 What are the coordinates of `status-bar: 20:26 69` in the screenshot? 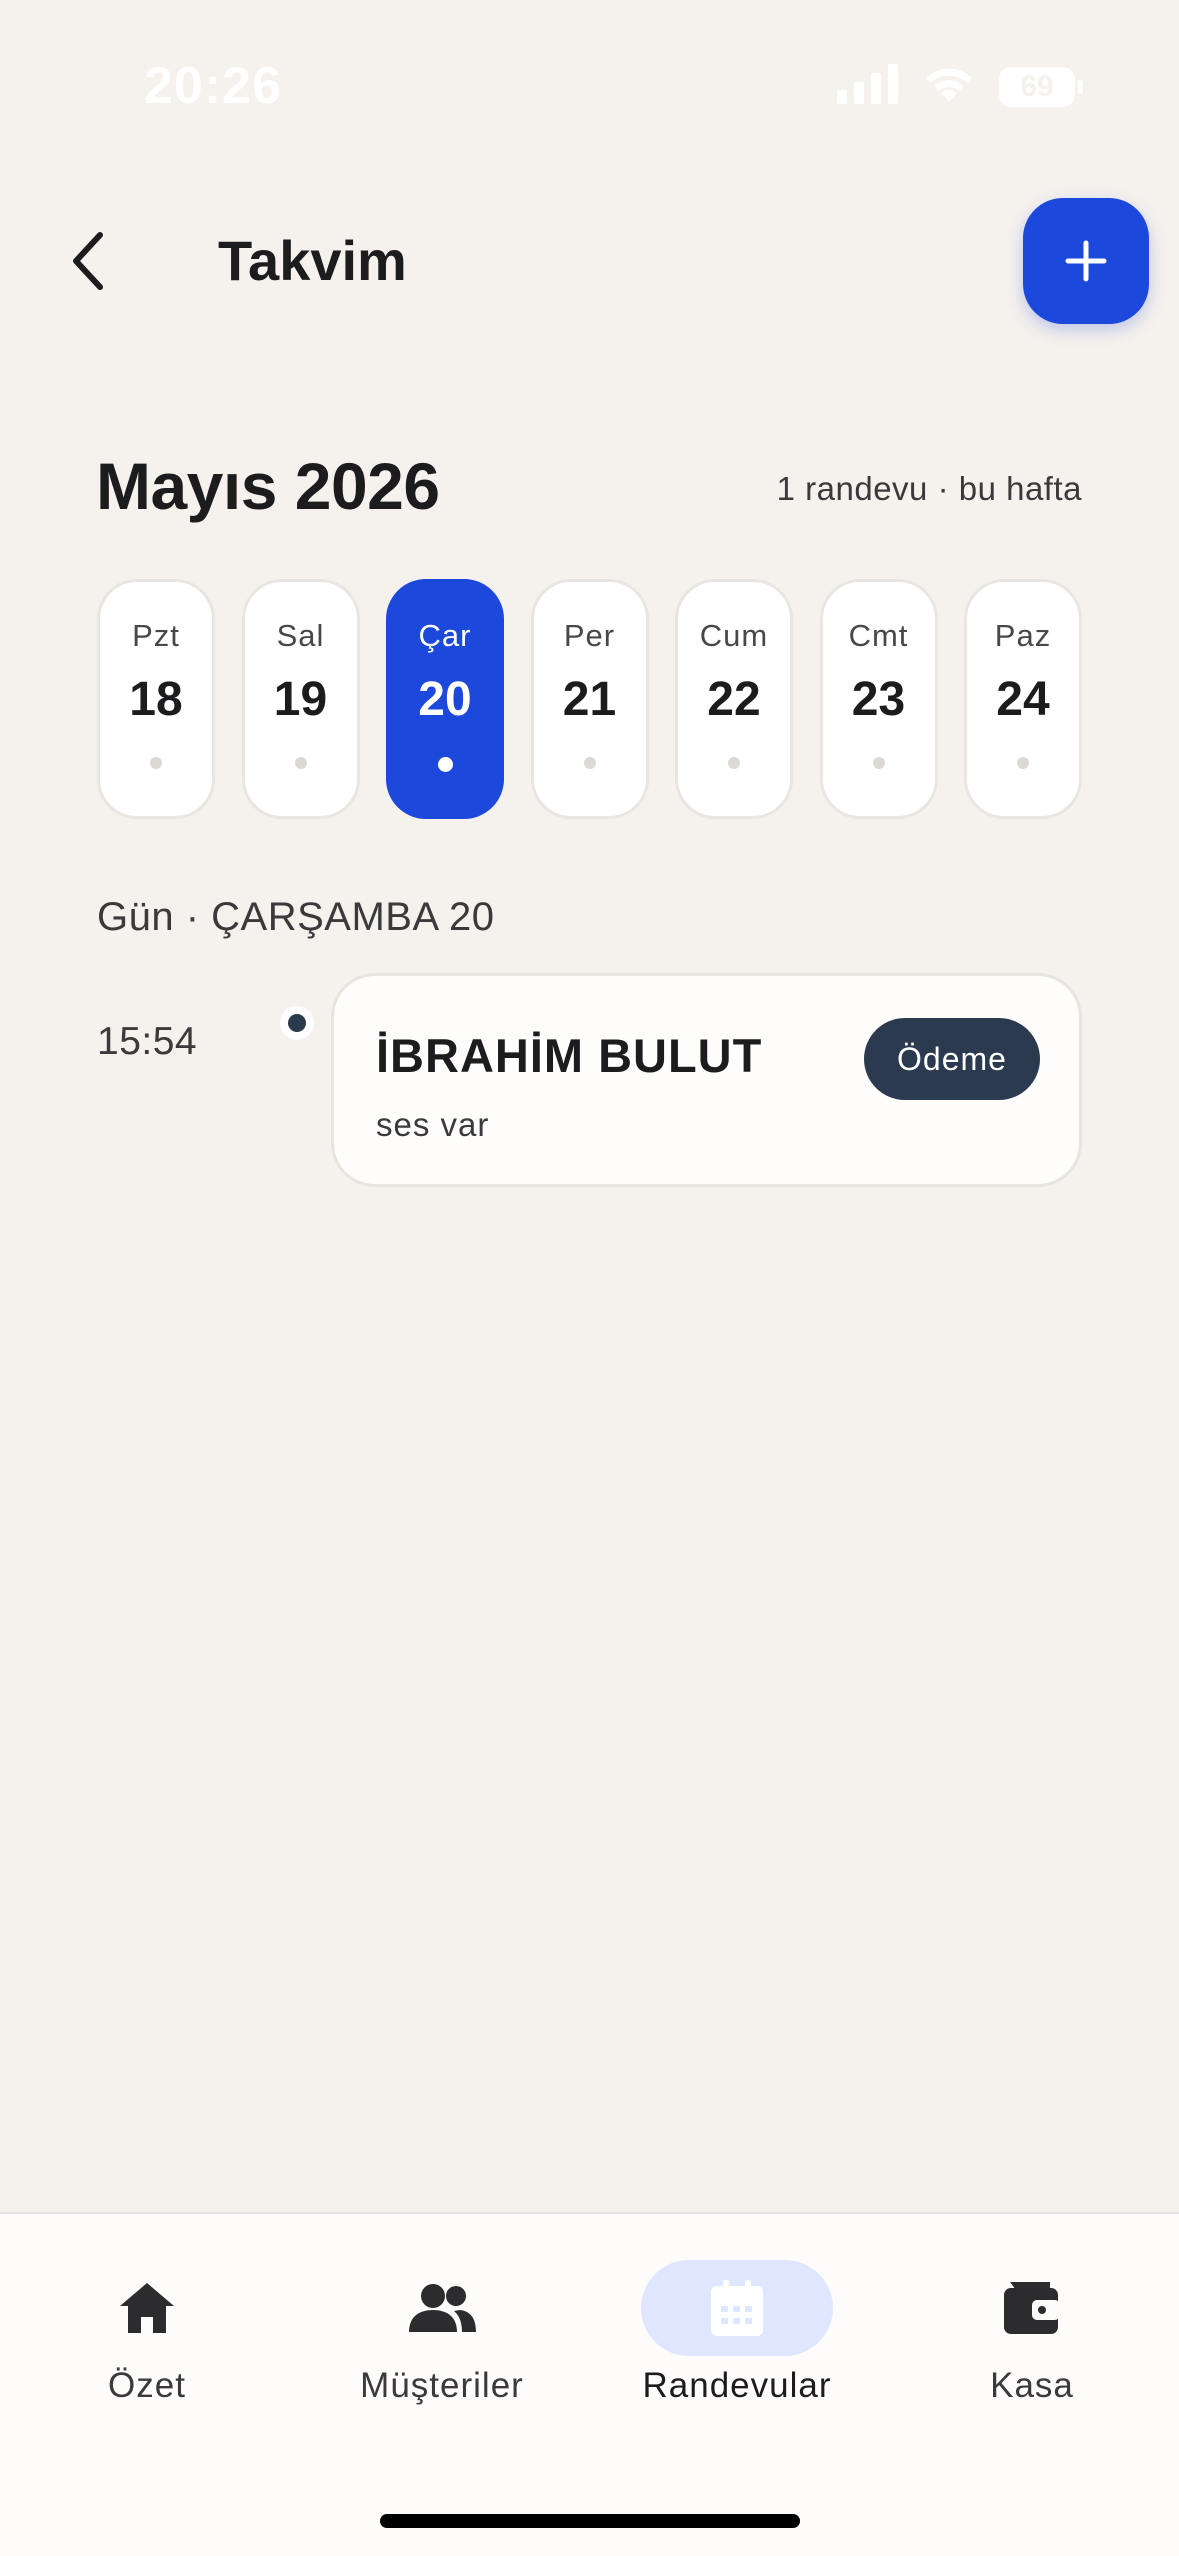 It's located at (589, 85).